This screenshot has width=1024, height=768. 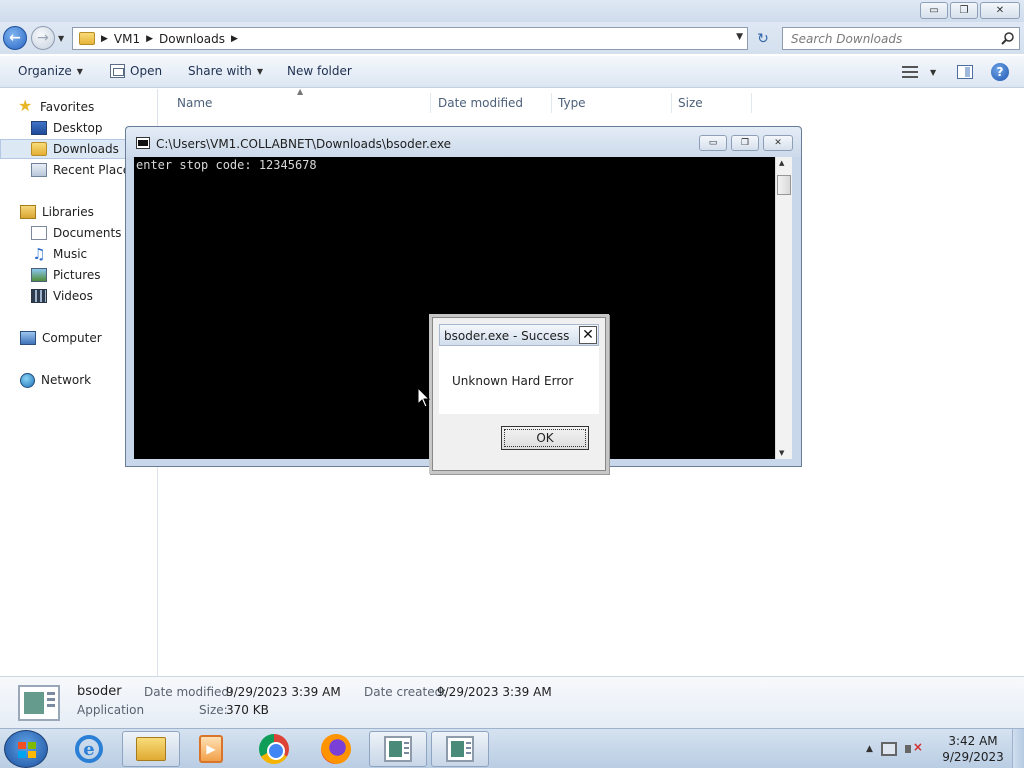 I want to click on computer-icon, so click(x=28, y=338).